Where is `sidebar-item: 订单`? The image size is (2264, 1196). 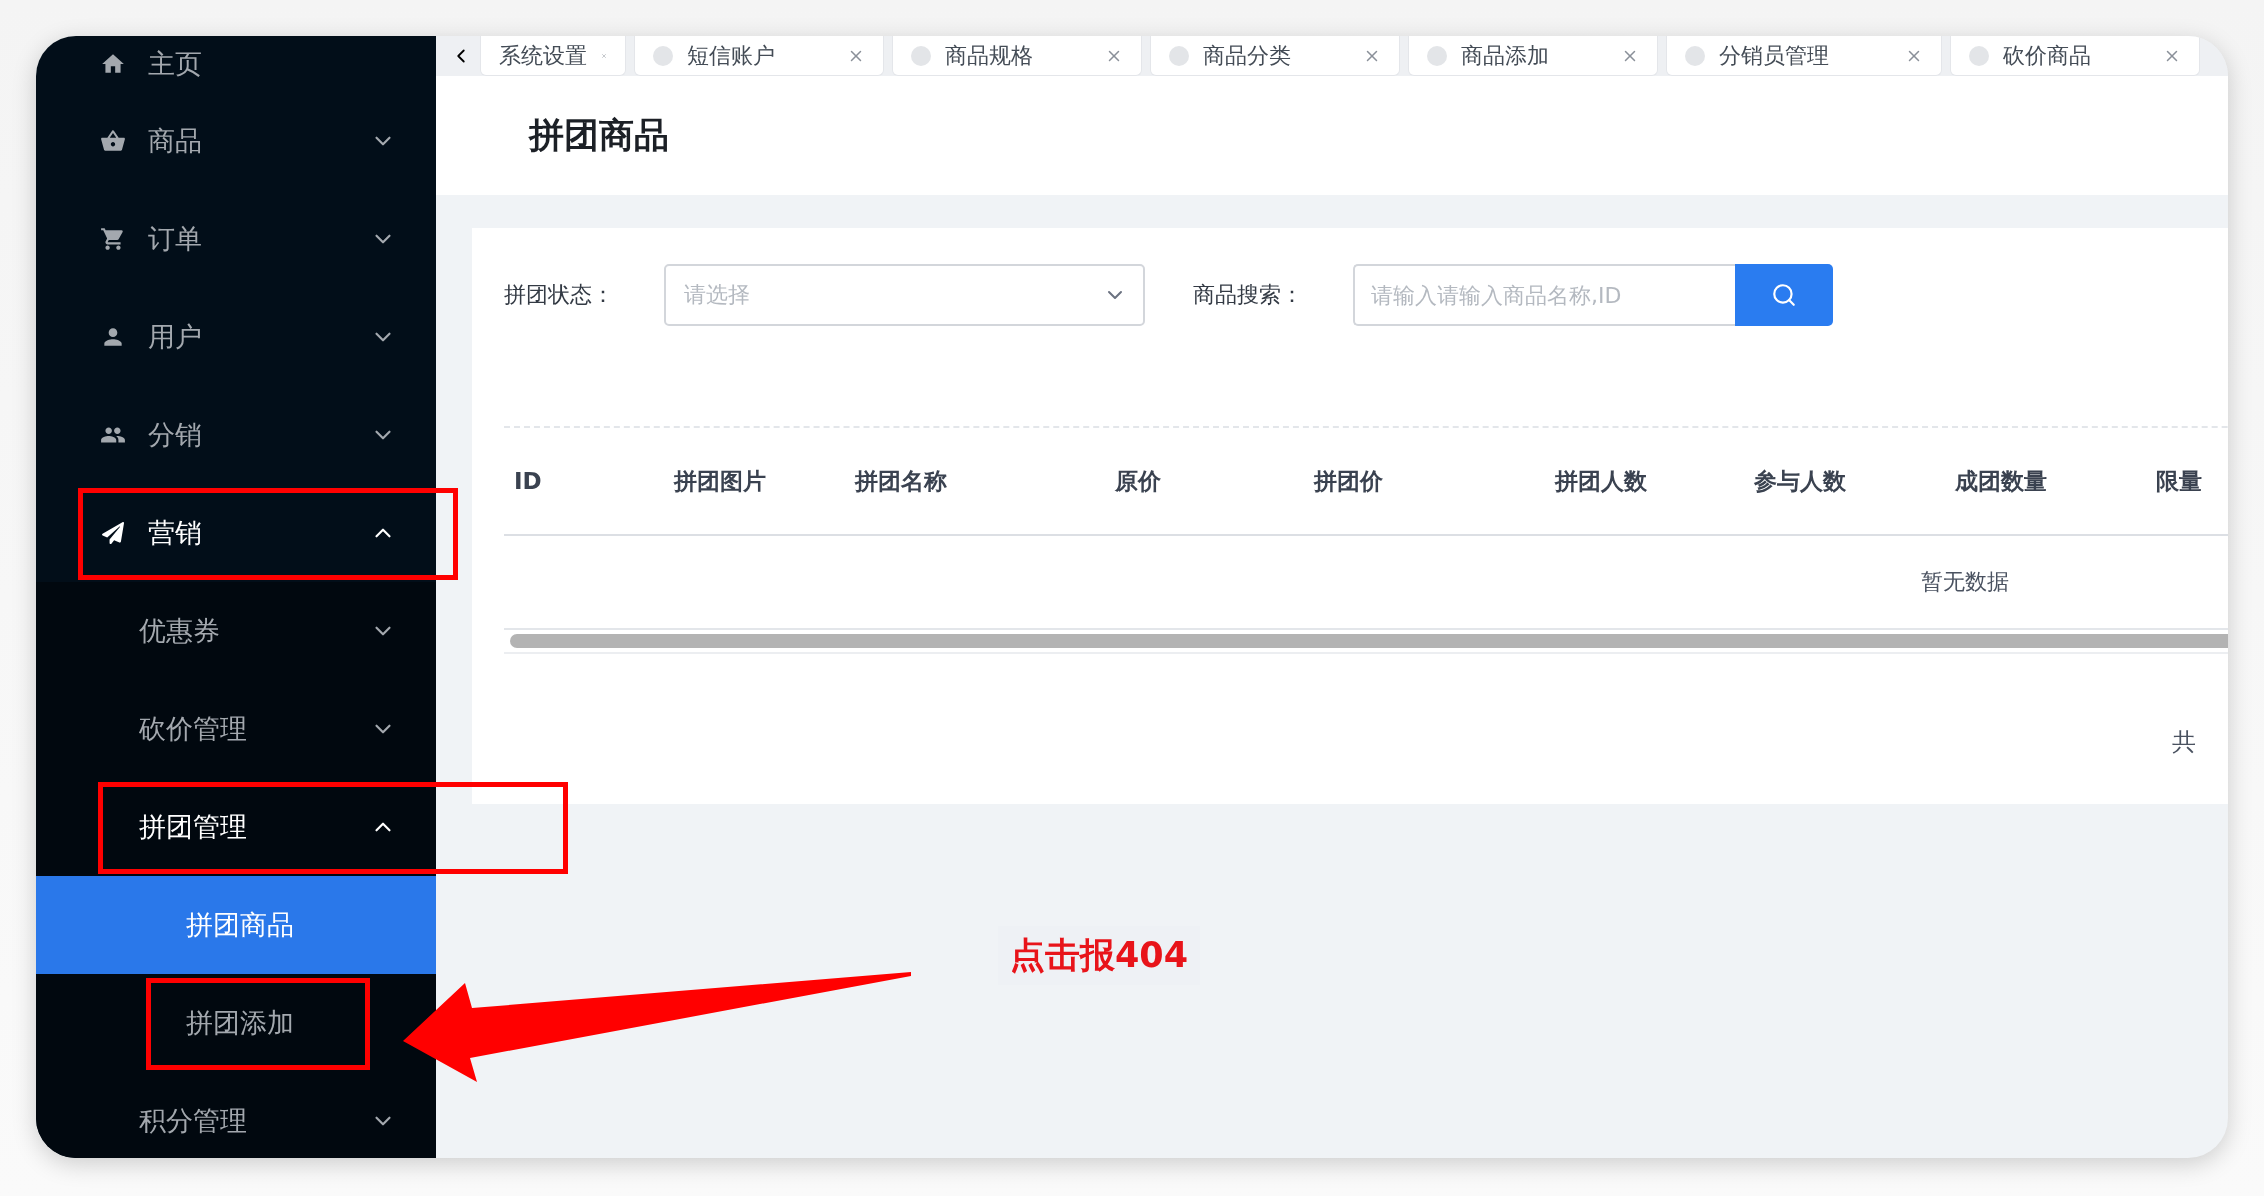 sidebar-item: 订单 is located at coordinates (236, 239).